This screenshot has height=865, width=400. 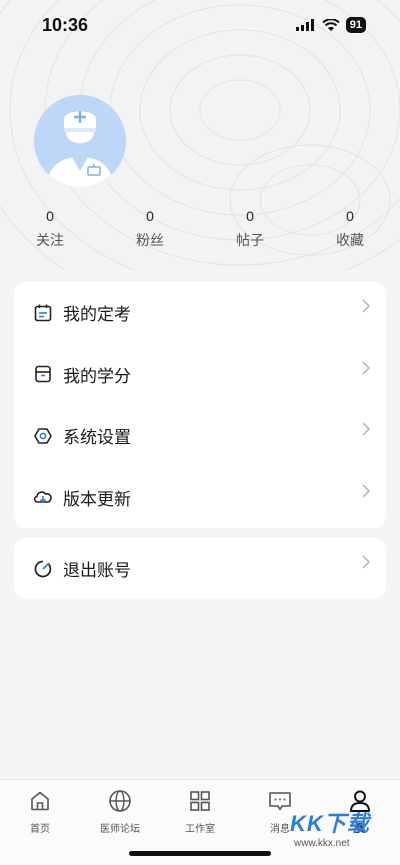 I want to click on menu-item-label: 版本更新, so click(x=97, y=499).